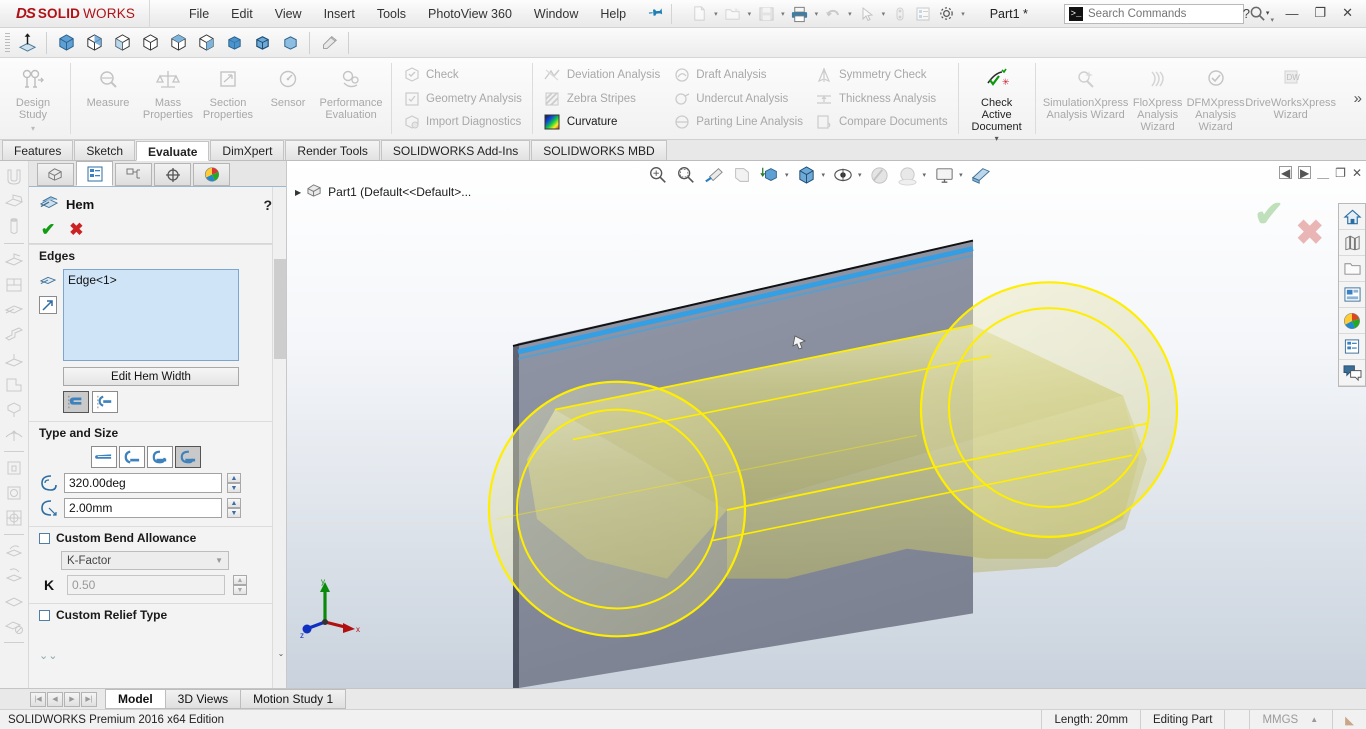 The height and width of the screenshot is (729, 1366). Describe the element at coordinates (329, 43) in the screenshot. I see `paint-roller-icon` at that location.